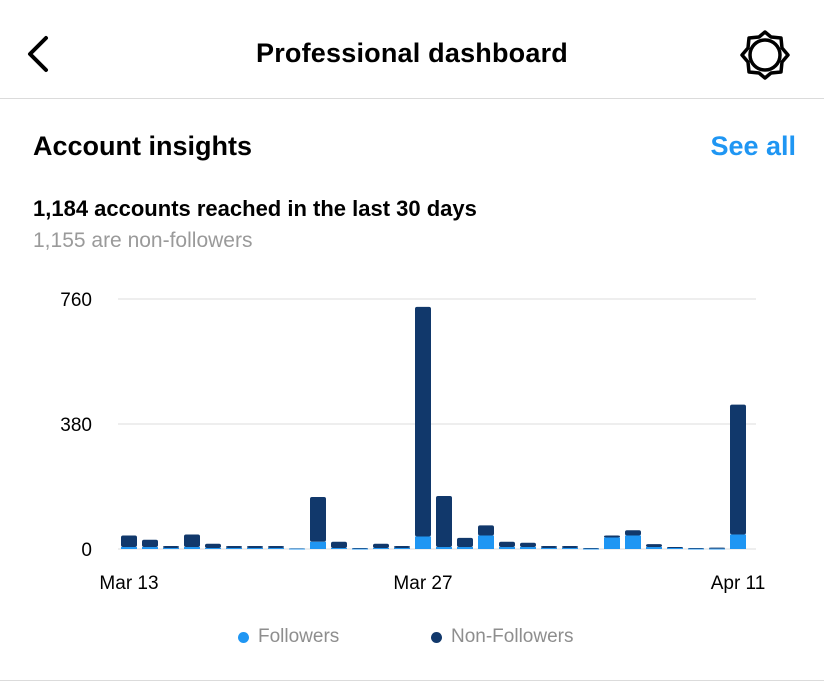  I want to click on x-tick-label: Apr 11, so click(738, 583).